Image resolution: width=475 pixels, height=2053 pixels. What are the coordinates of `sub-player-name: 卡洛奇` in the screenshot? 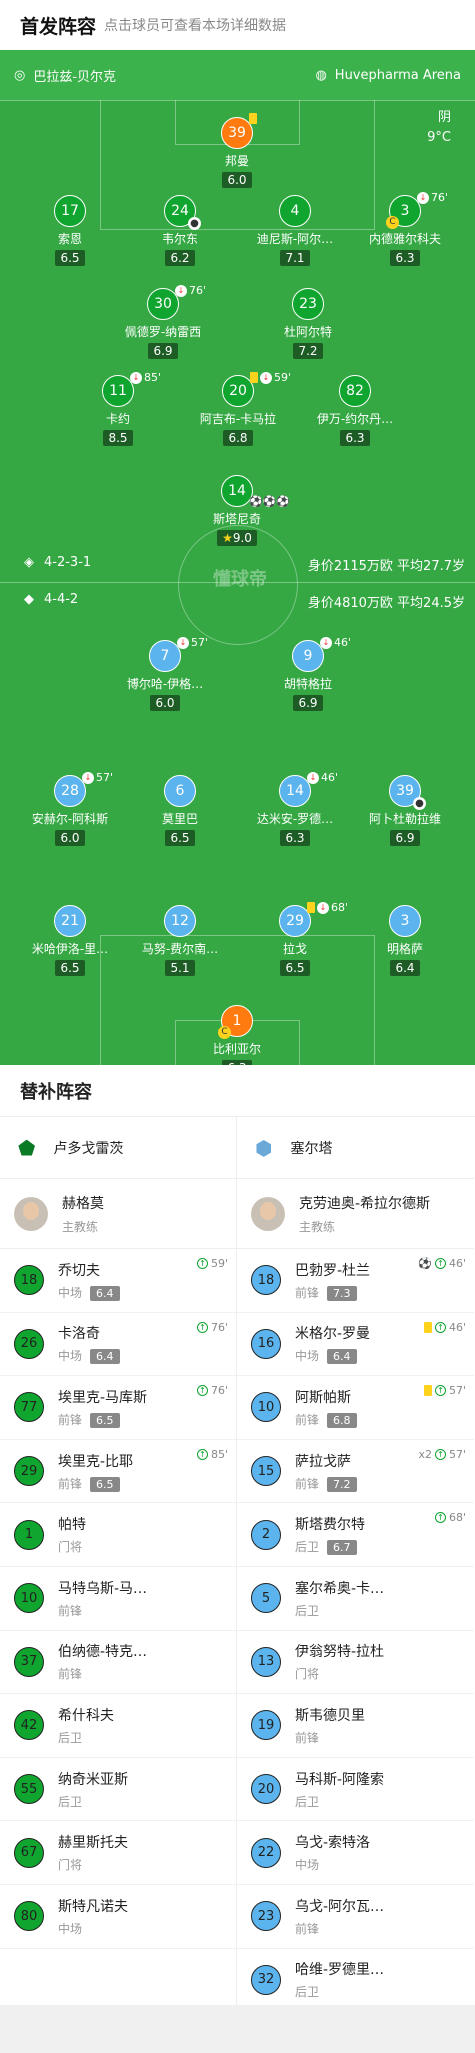 It's located at (79, 1334).